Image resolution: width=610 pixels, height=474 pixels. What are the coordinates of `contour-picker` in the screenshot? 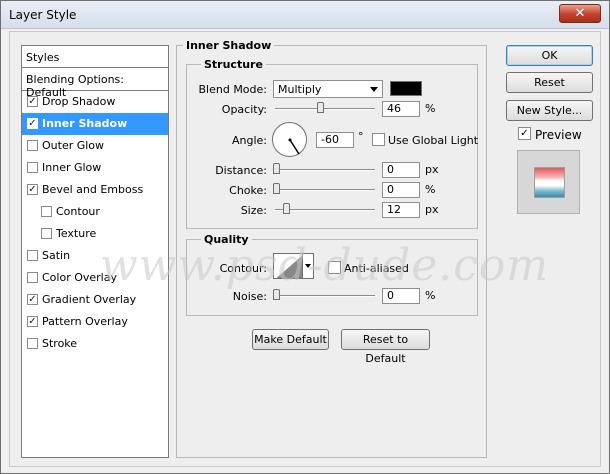 It's located at (288, 266).